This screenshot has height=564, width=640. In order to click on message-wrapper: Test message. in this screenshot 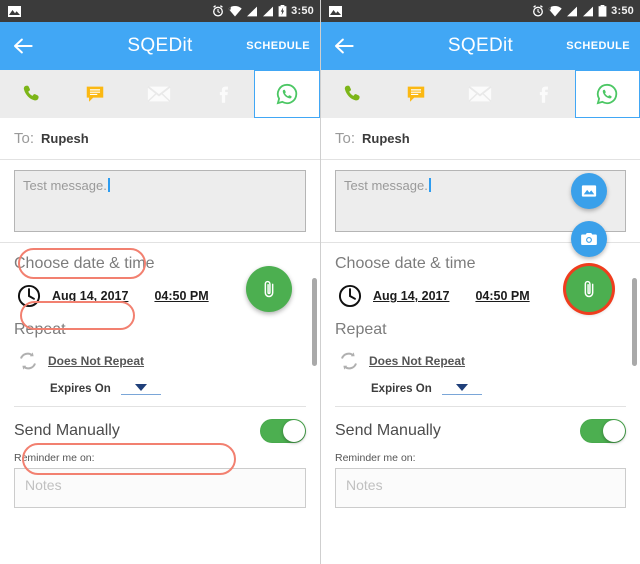, I will do `click(160, 196)`.